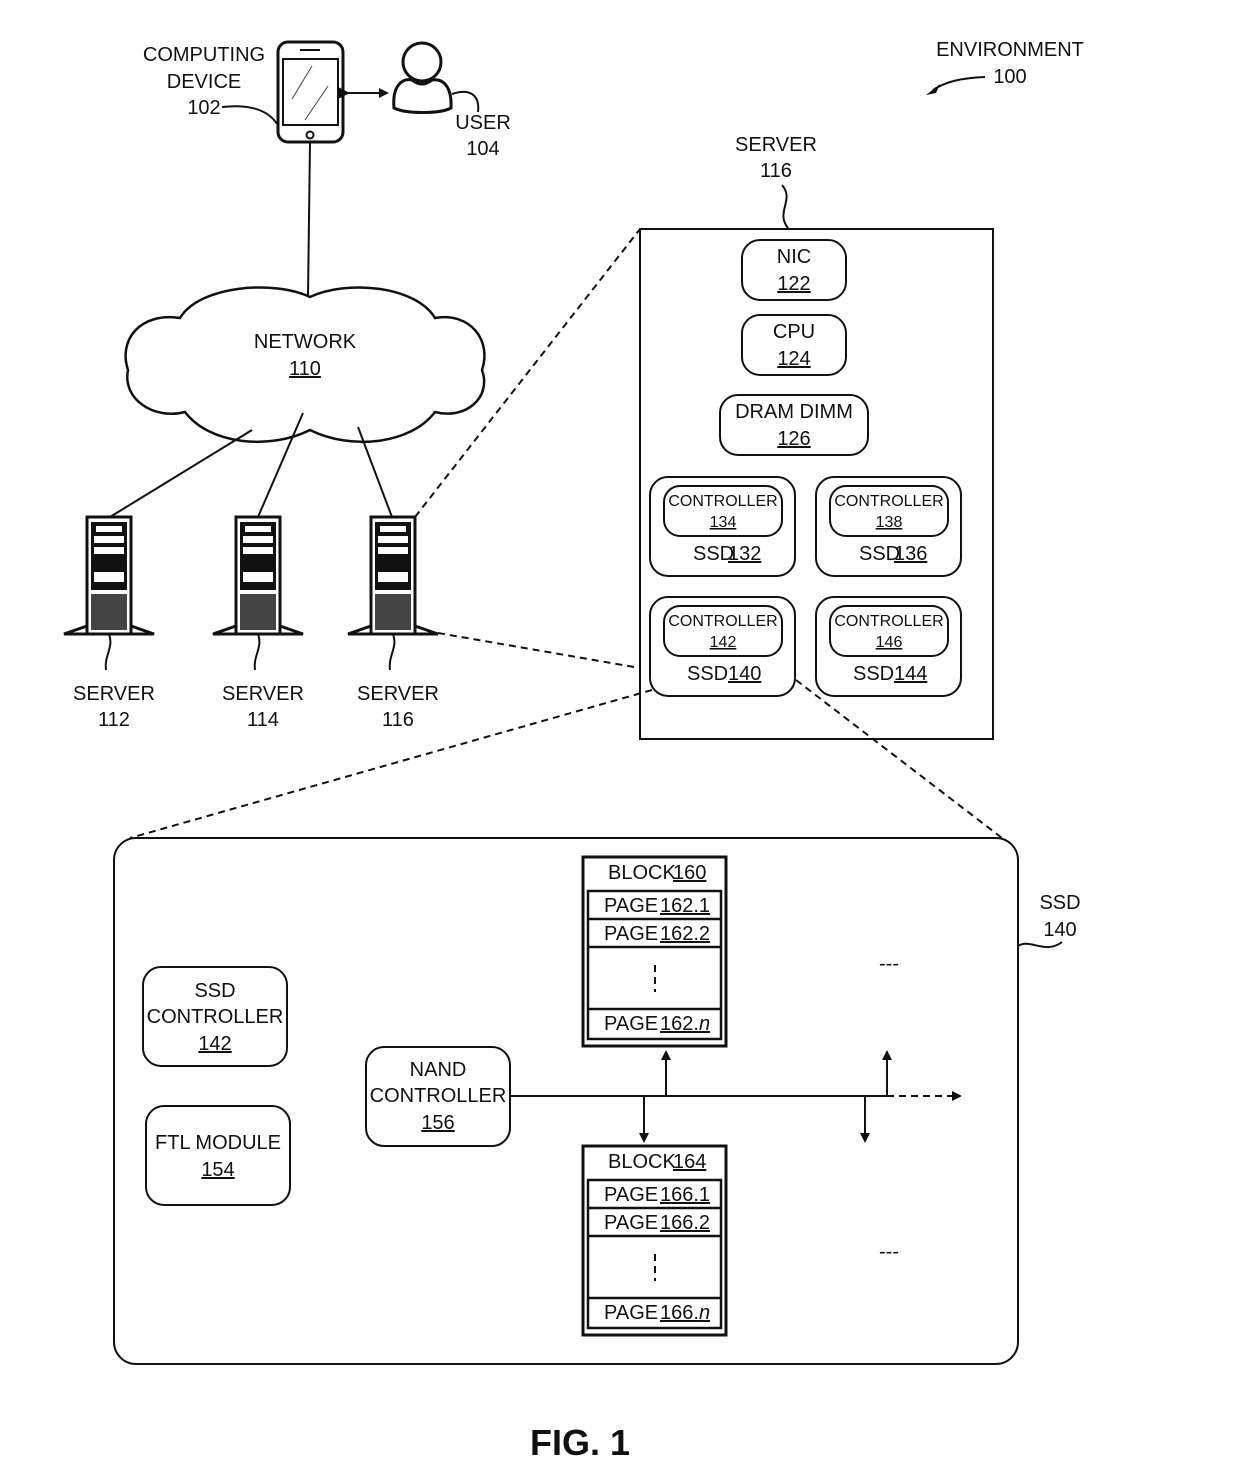  What do you see at coordinates (744, 674) in the screenshot?
I see `ssd-ref: 140` at bounding box center [744, 674].